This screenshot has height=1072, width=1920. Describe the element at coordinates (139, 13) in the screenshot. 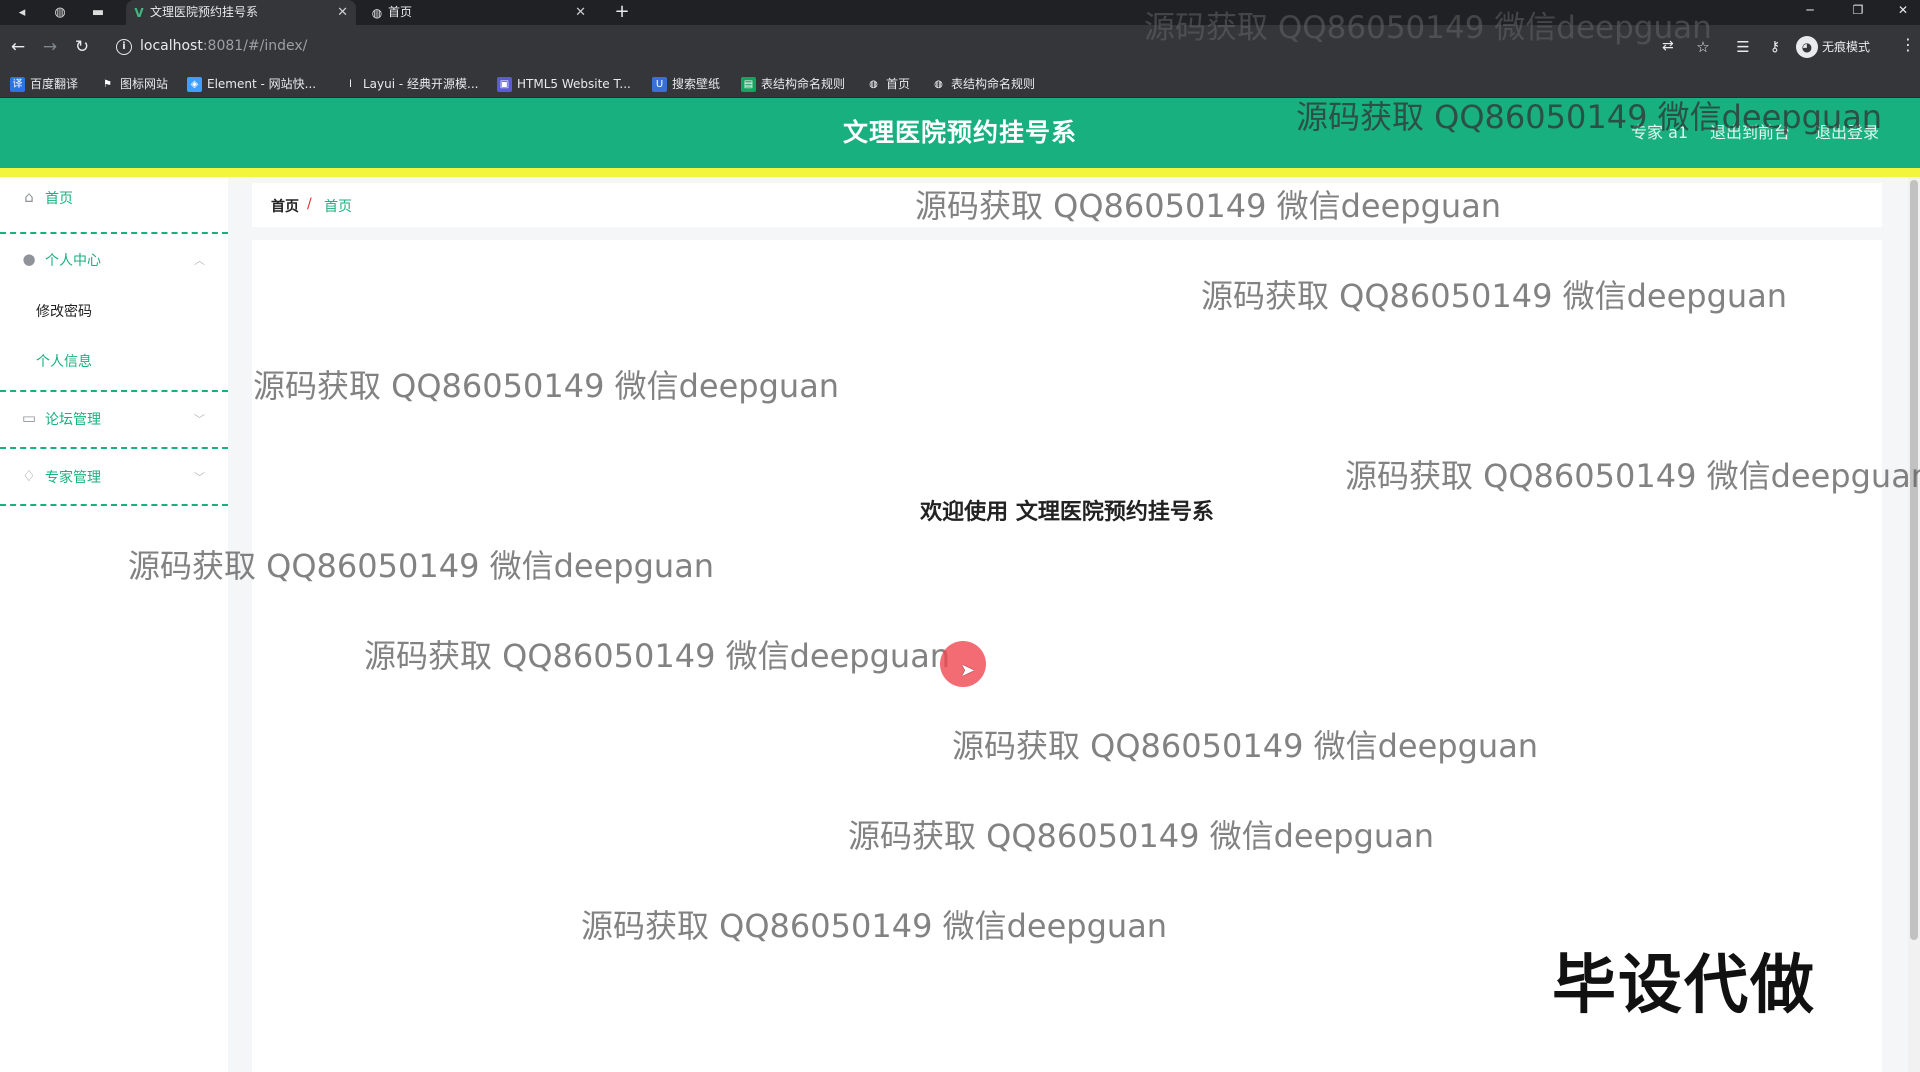

I see `vue-icon: V` at that location.